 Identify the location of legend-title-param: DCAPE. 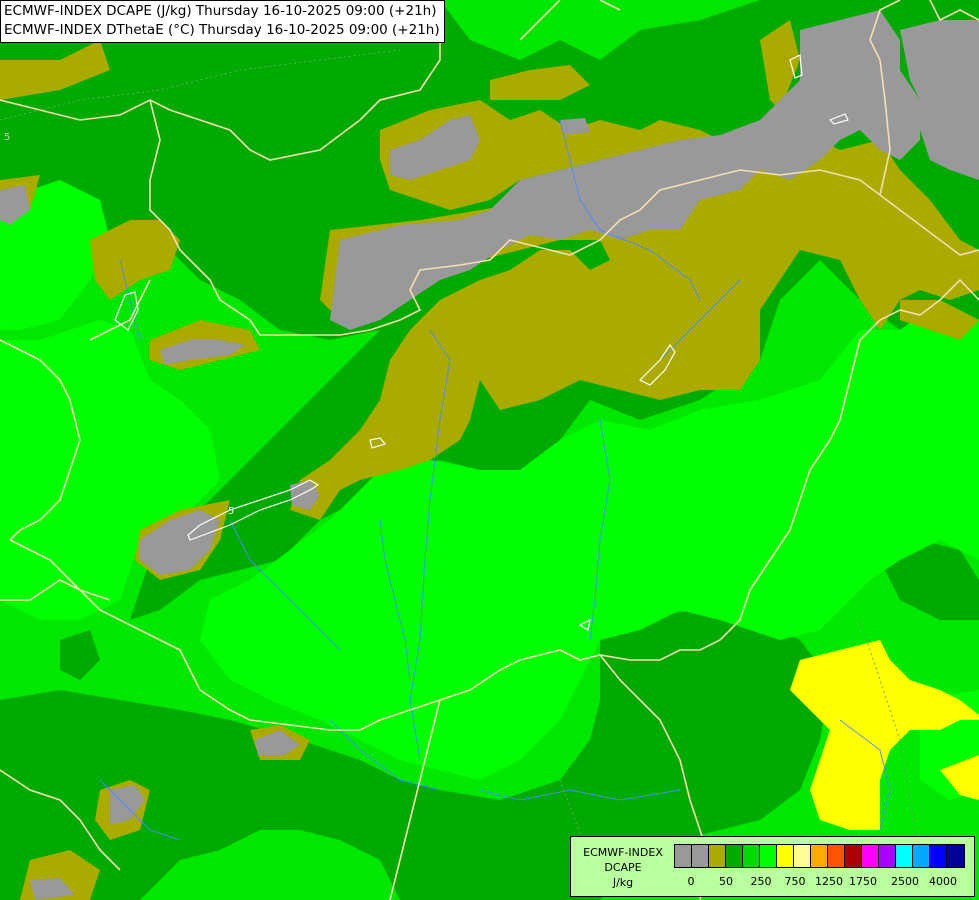
(623, 867).